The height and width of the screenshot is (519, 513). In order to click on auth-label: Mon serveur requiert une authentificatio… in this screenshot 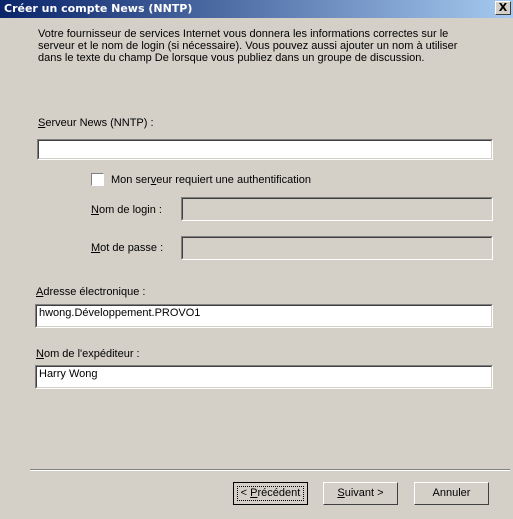, I will do `click(211, 180)`.